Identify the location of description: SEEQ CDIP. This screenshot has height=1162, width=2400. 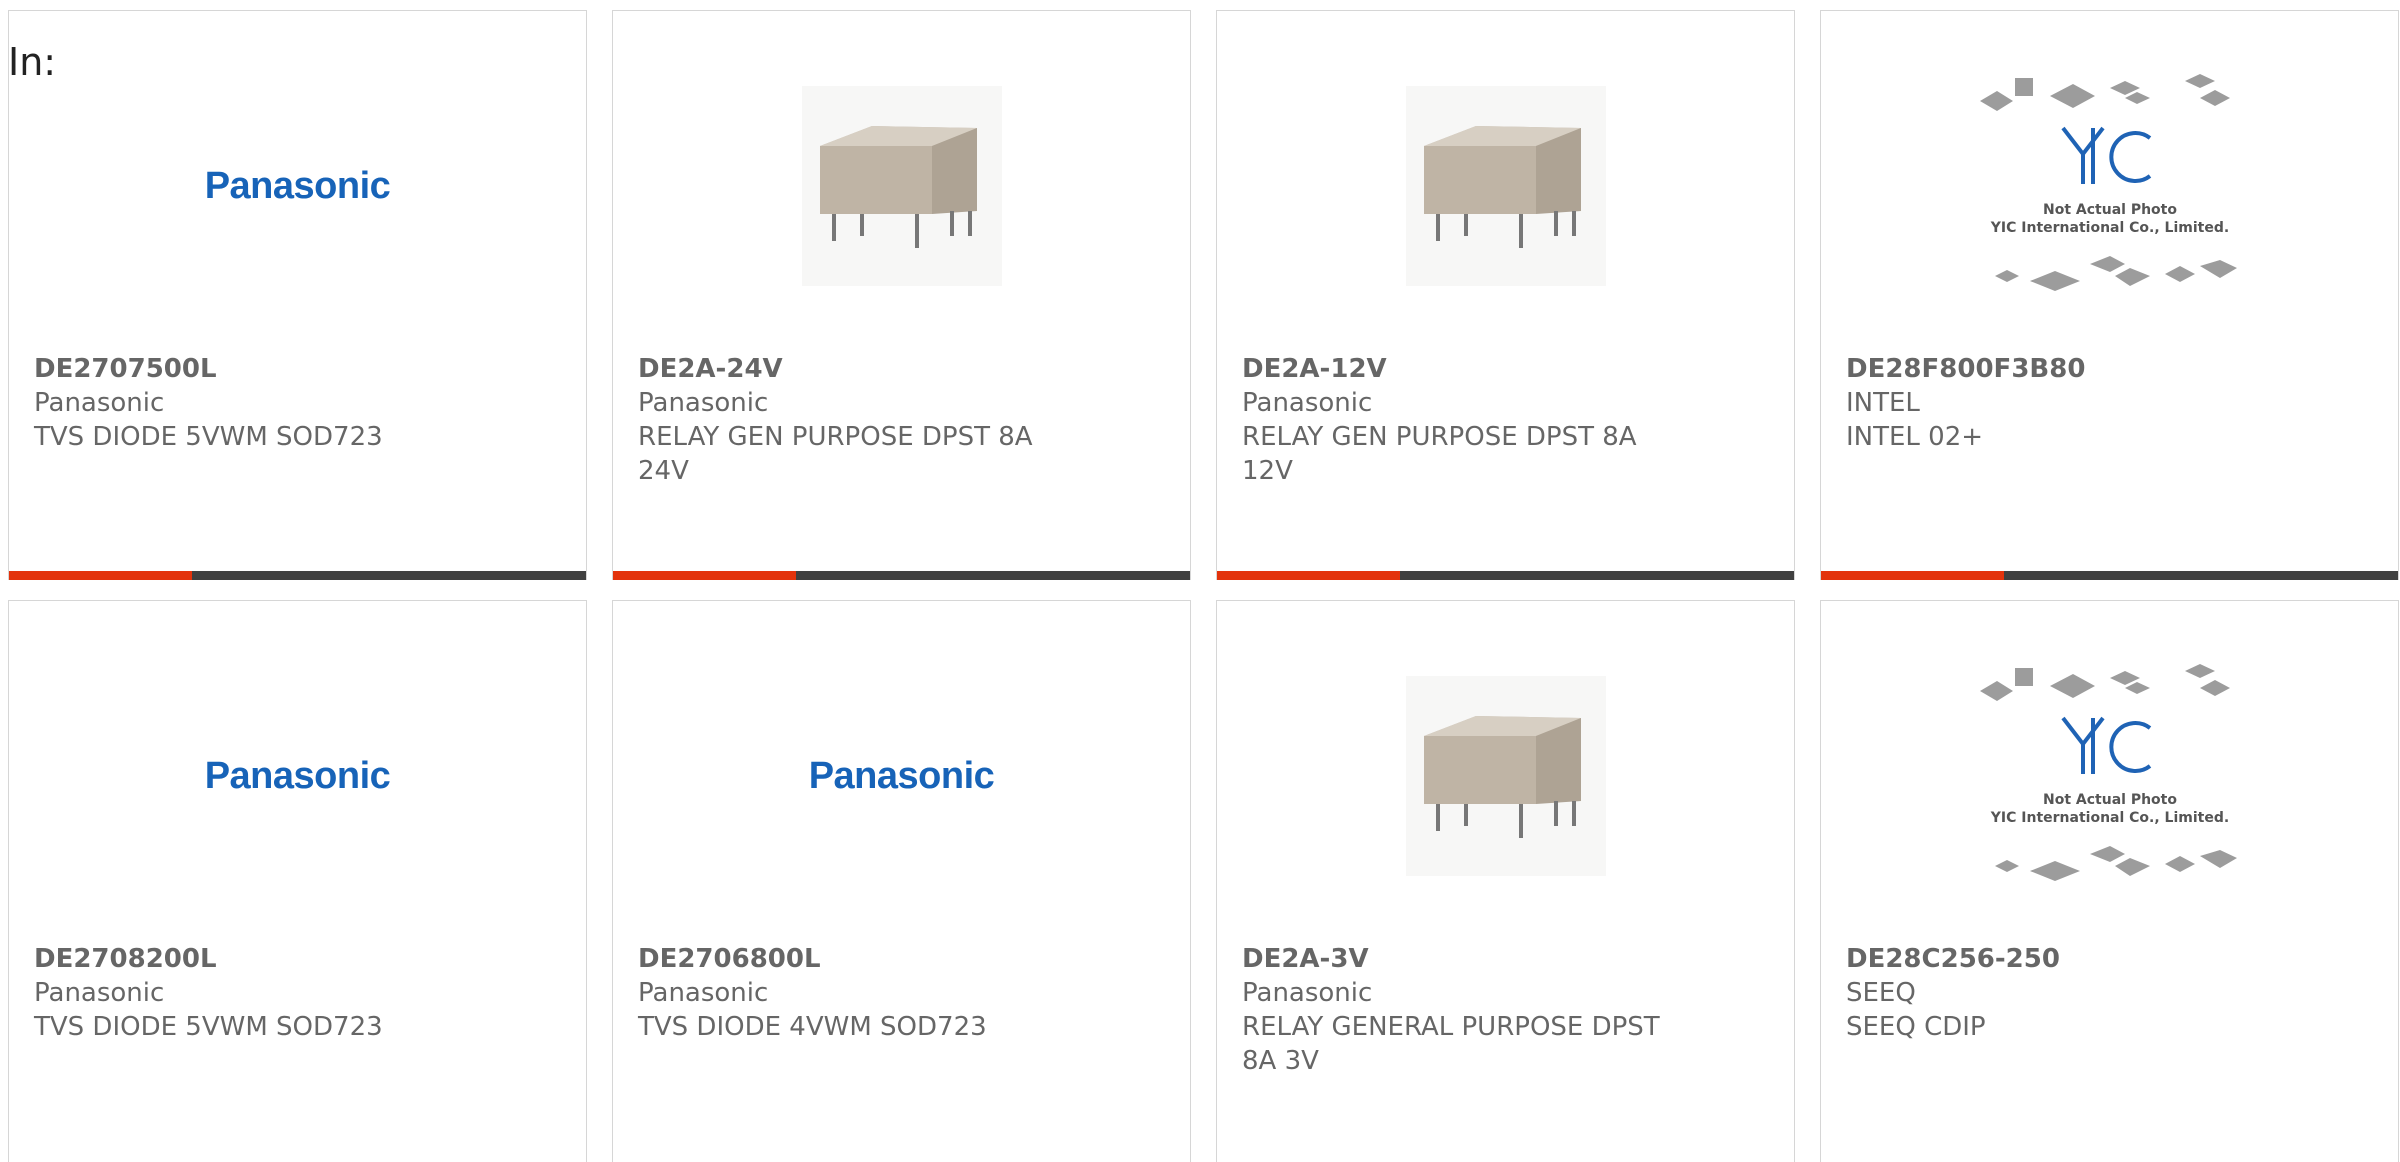
(1916, 1027).